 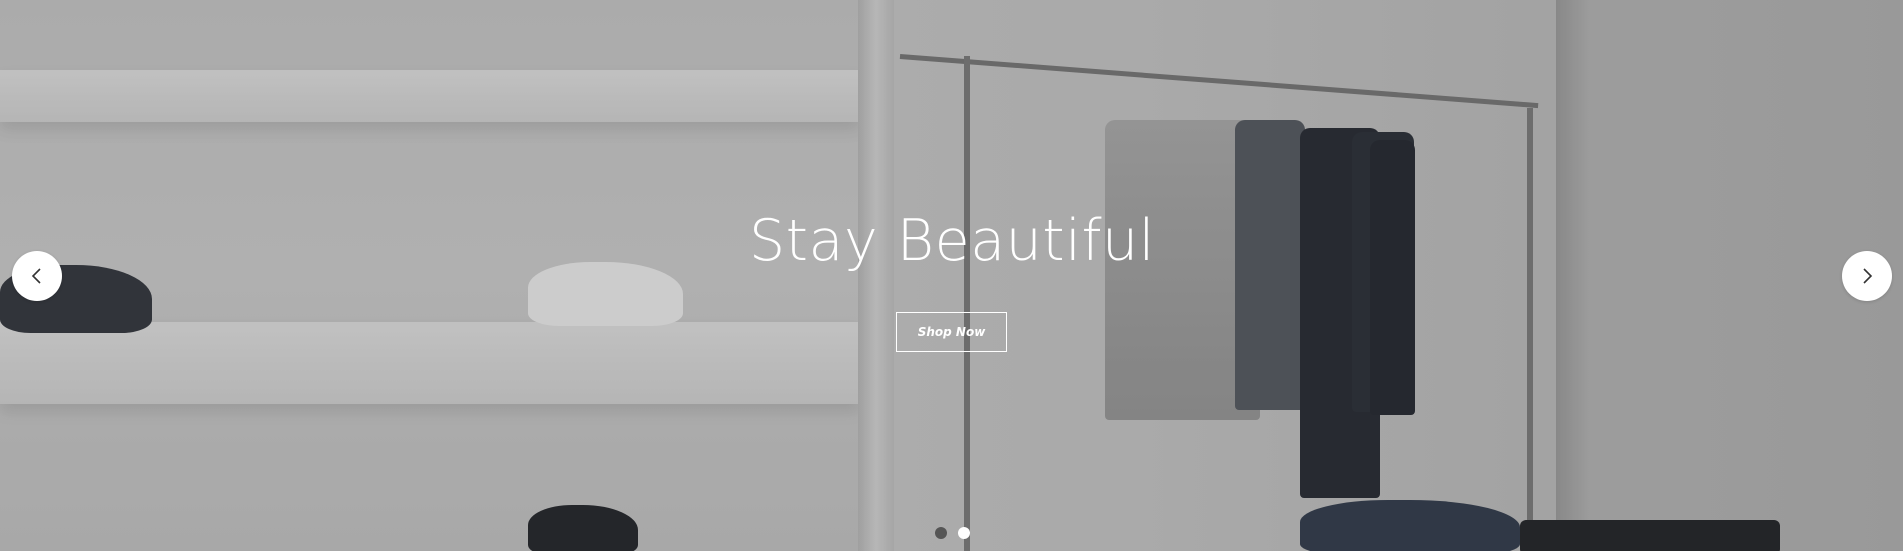 I want to click on slide-title: Stay Beautiful, so click(x=952, y=241).